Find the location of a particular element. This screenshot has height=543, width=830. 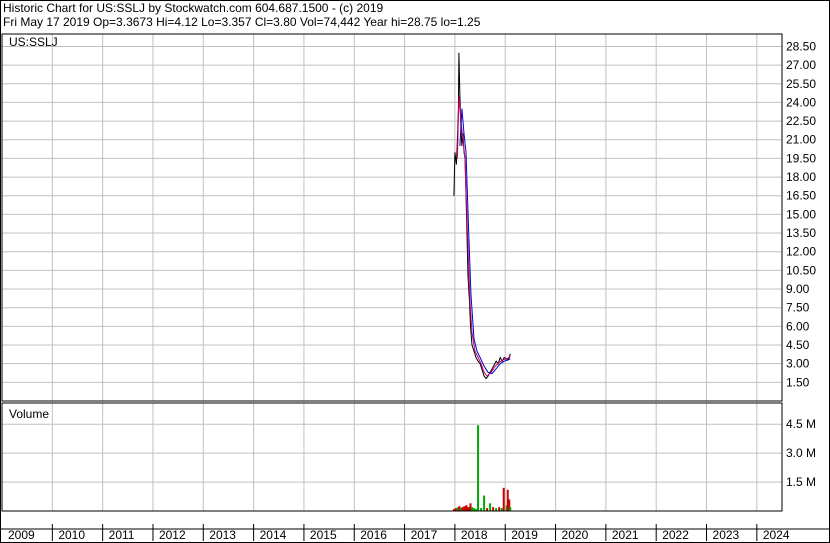

year-label: 2018 is located at coordinates (474, 535).